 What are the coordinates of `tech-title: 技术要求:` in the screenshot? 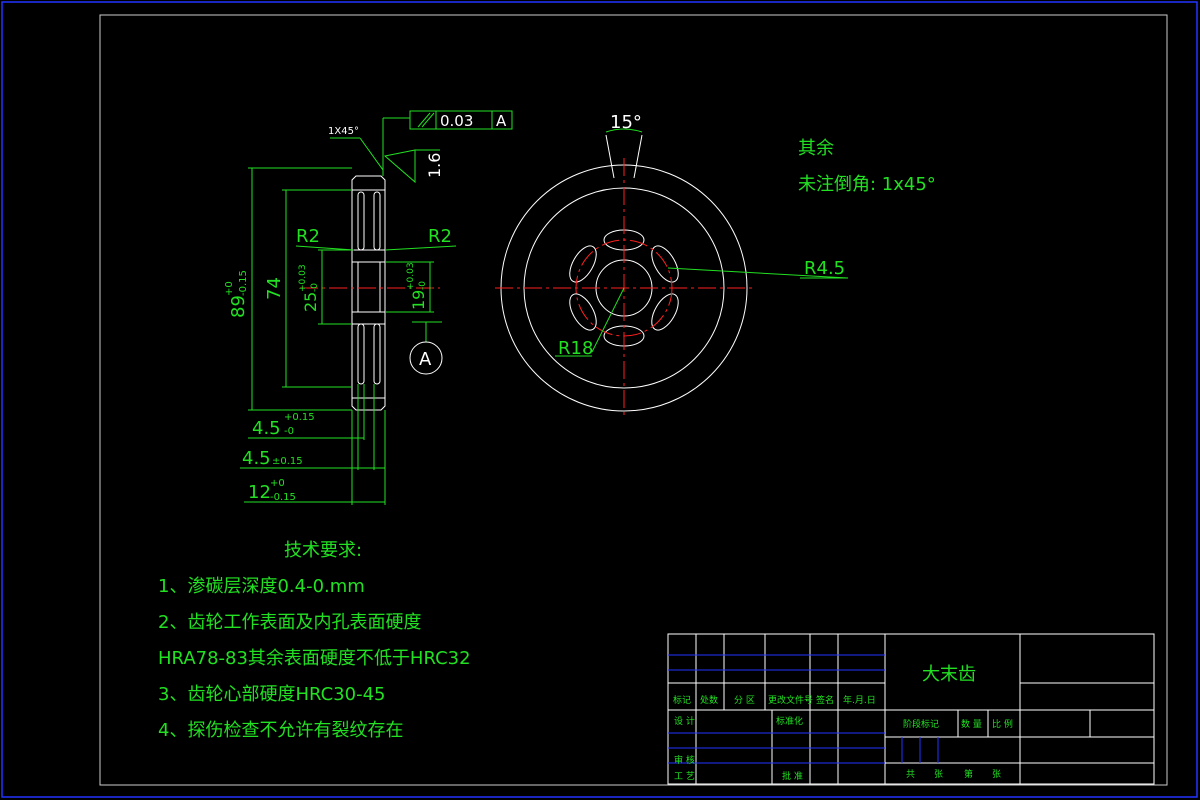 It's located at (323, 550).